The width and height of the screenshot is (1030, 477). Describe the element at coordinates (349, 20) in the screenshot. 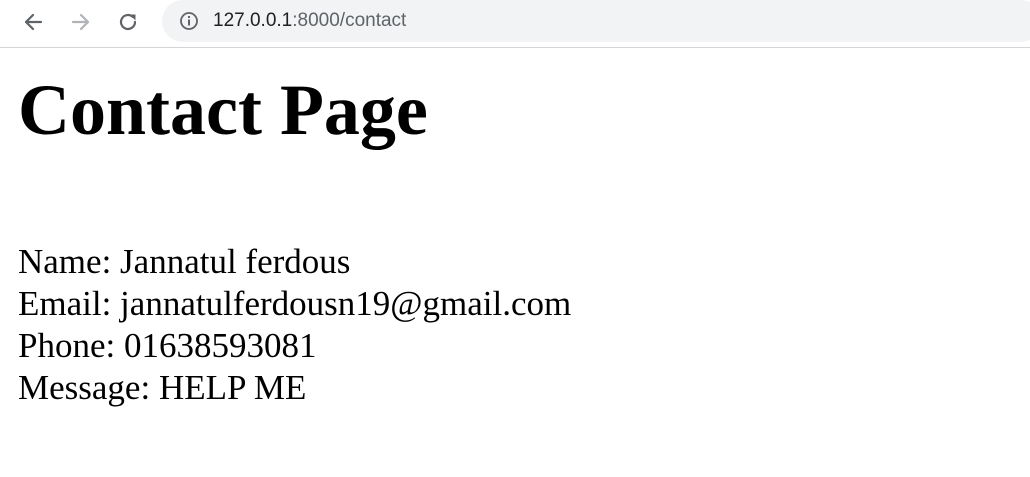

I see `url-path: :8000/contact` at that location.